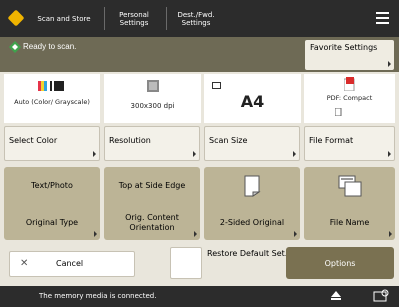 The image size is (399, 307). What do you see at coordinates (50, 46) in the screenshot?
I see `status-text: Ready to scan.` at bounding box center [50, 46].